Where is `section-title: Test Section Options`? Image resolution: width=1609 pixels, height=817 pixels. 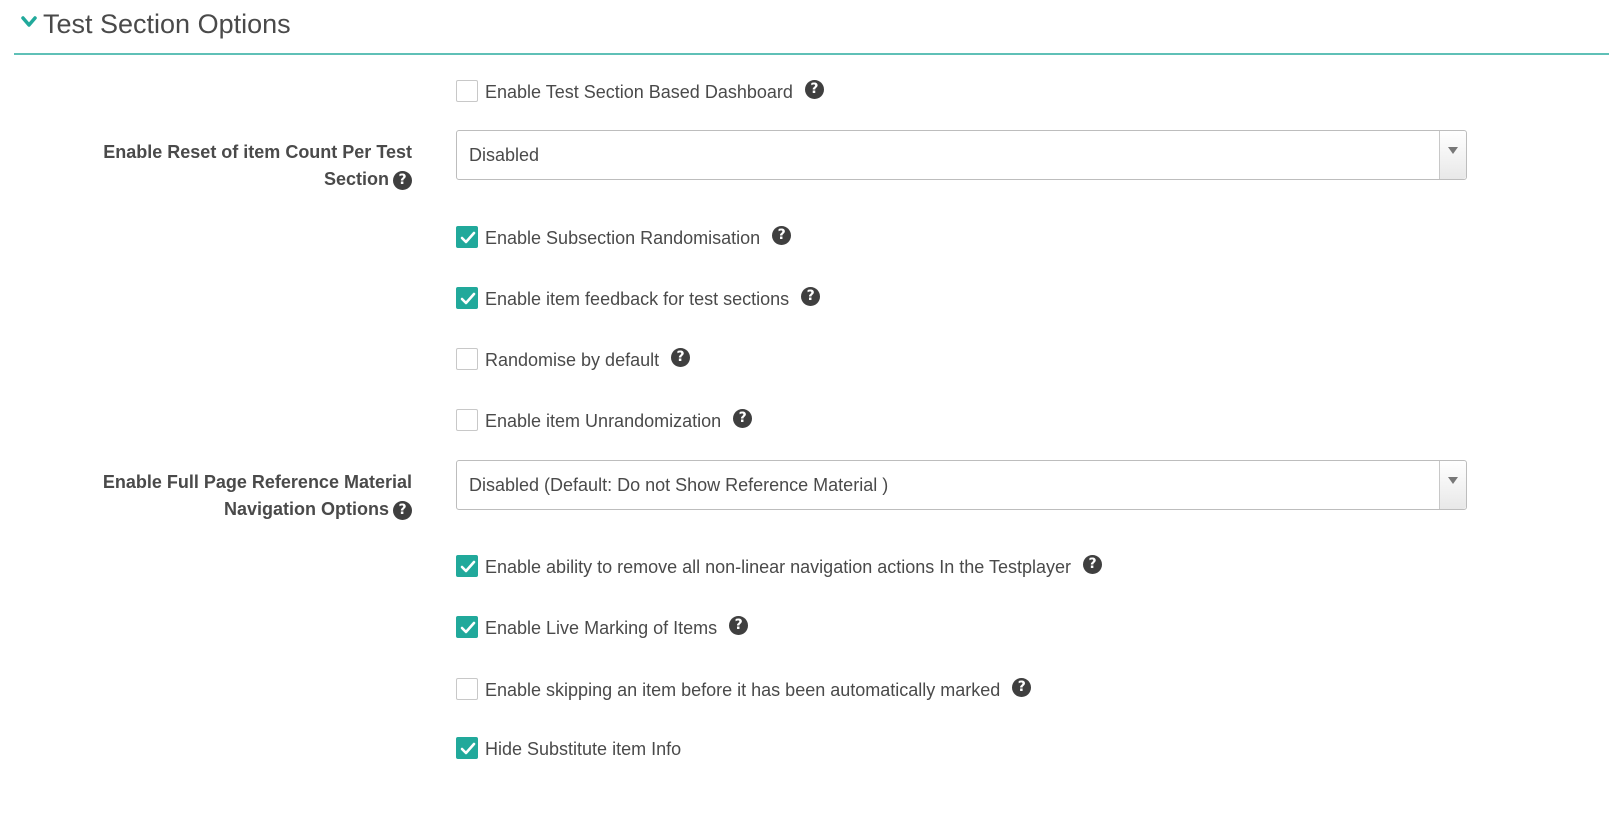 section-title: Test Section Options is located at coordinates (167, 24).